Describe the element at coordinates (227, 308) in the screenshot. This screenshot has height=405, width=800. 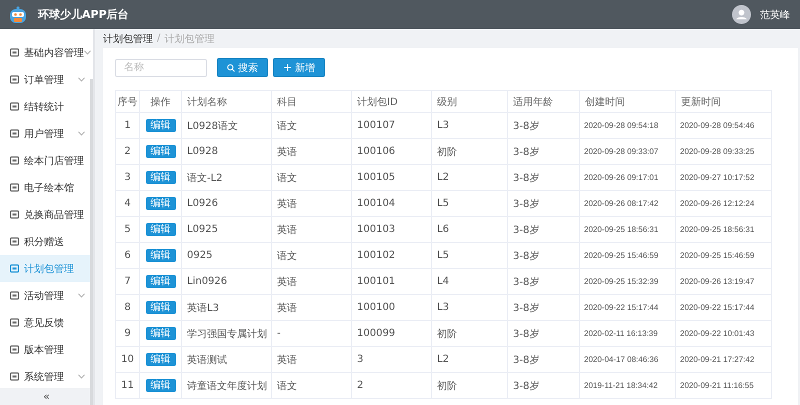
I see `table-cell: 英语L3` at that location.